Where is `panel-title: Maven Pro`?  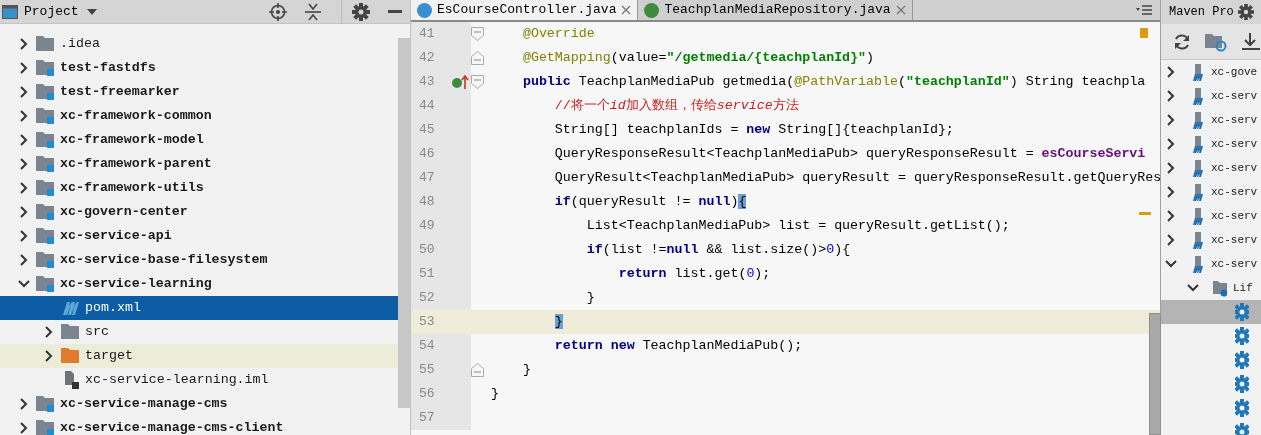 panel-title: Maven Pro is located at coordinates (1201, 12).